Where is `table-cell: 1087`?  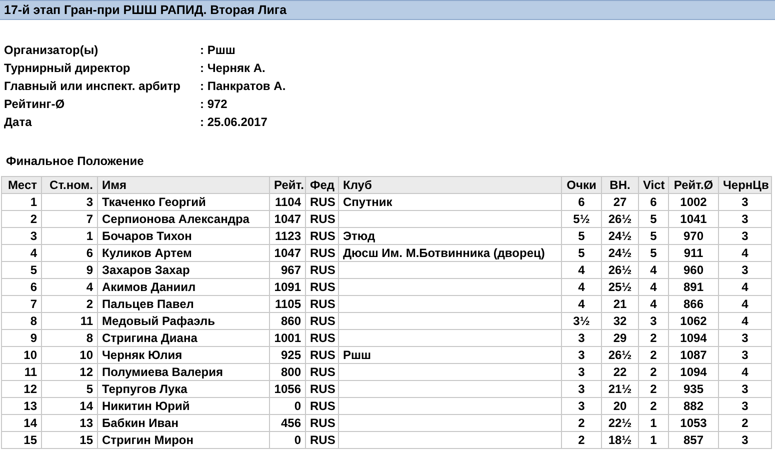
table-cell: 1087 is located at coordinates (693, 355).